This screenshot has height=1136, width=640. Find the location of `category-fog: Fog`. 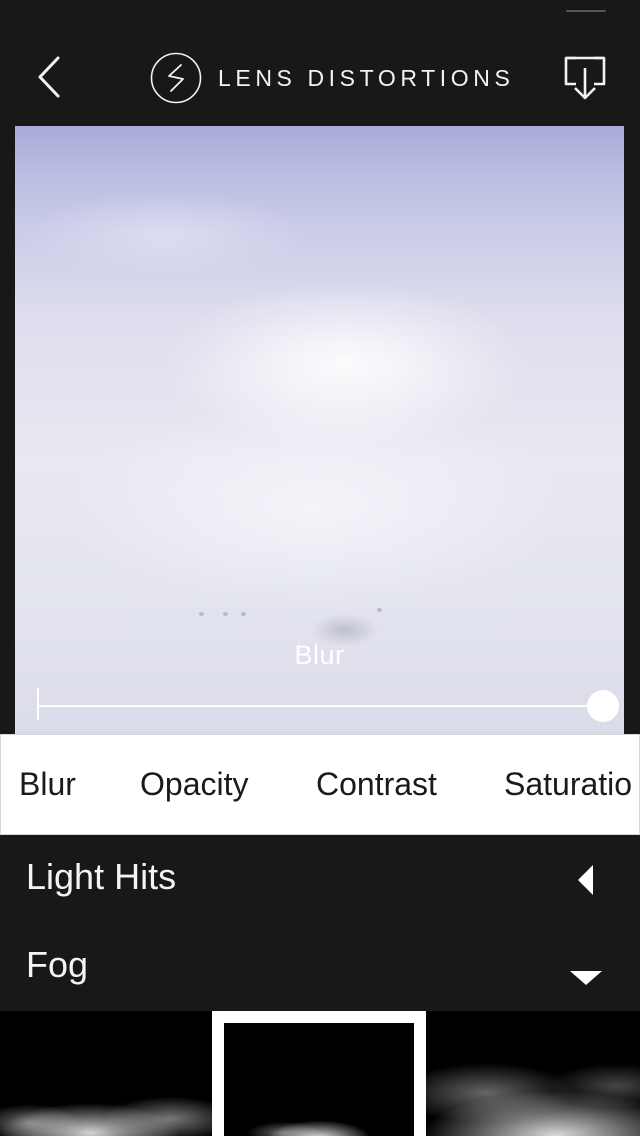

category-fog: Fog is located at coordinates (320, 967).